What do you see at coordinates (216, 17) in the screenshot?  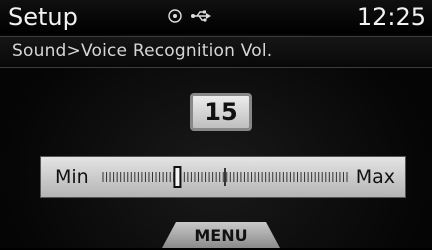 I see `status-bar: Setup 12:25` at bounding box center [216, 17].